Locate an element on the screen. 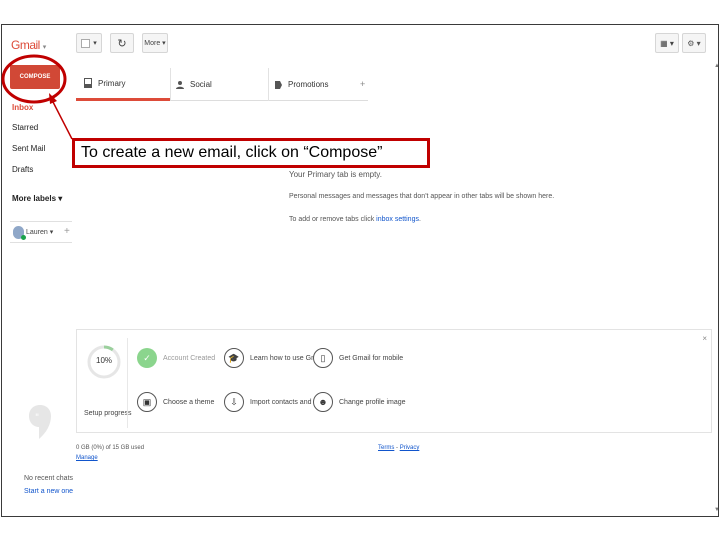 This screenshot has height=540, width=720. progress-value: 10% is located at coordinates (104, 360).